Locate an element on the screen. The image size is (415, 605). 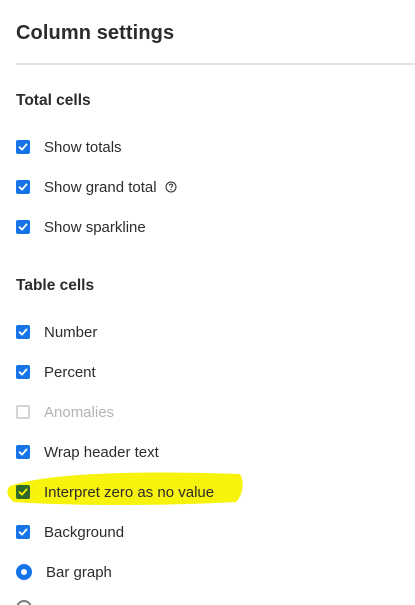
bar-graph-radio is located at coordinates (24, 572).